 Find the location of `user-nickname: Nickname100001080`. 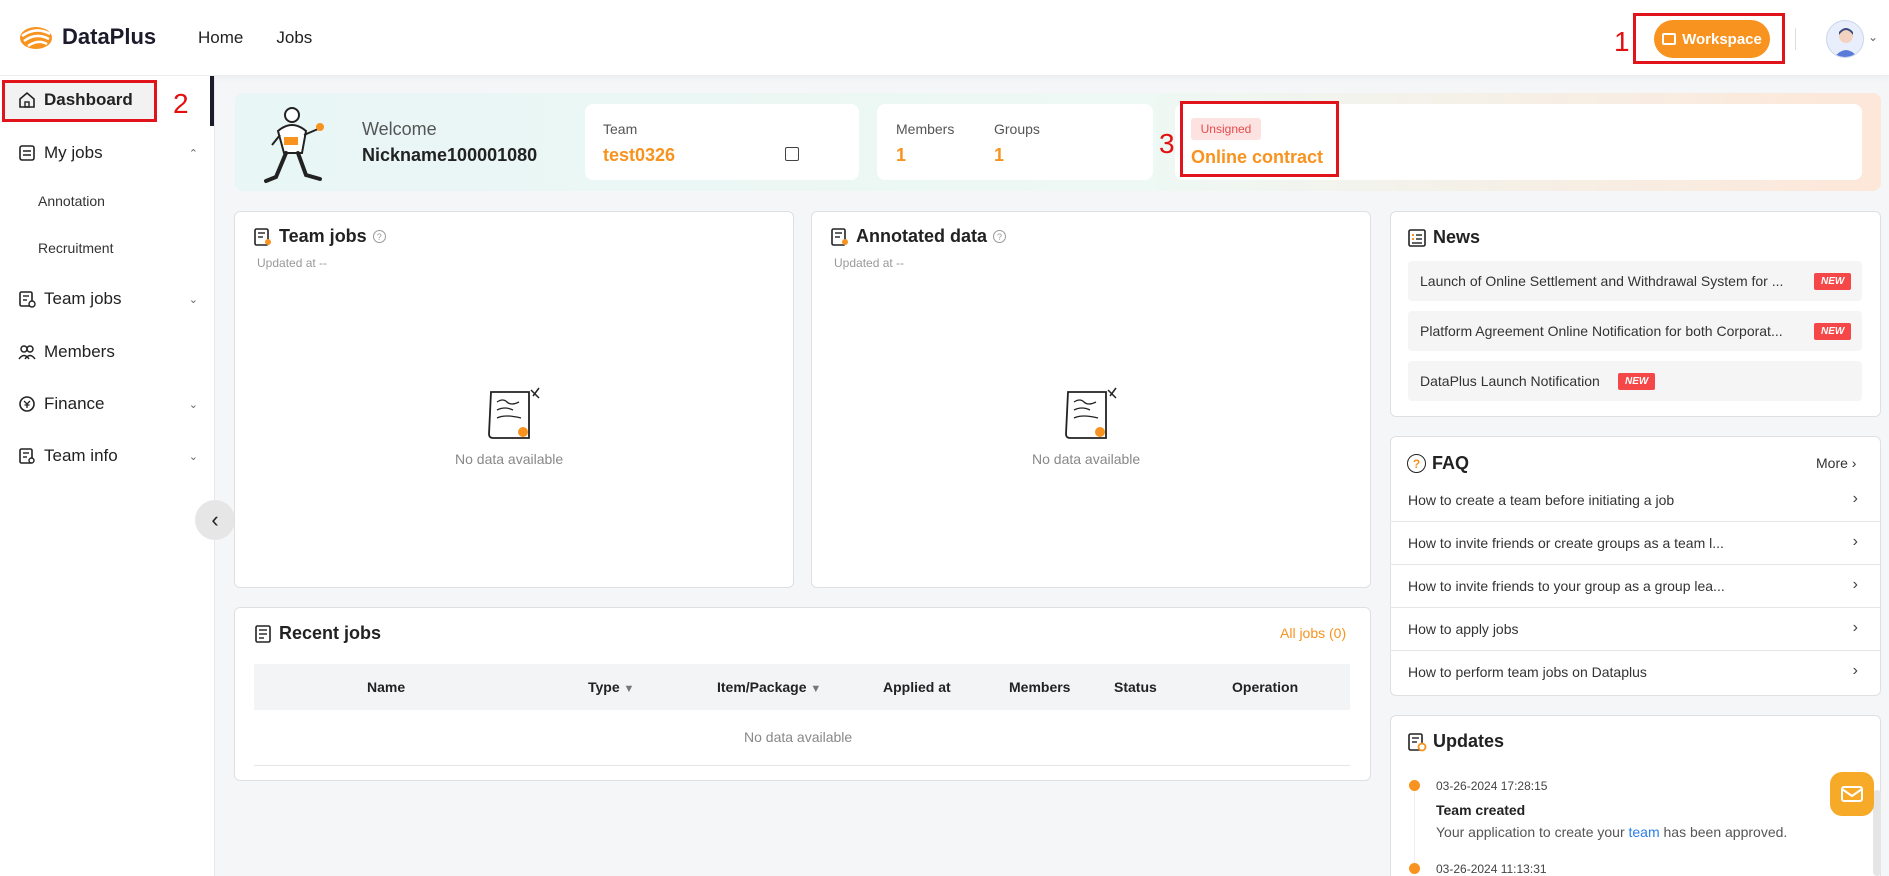

user-nickname: Nickname100001080 is located at coordinates (450, 155).